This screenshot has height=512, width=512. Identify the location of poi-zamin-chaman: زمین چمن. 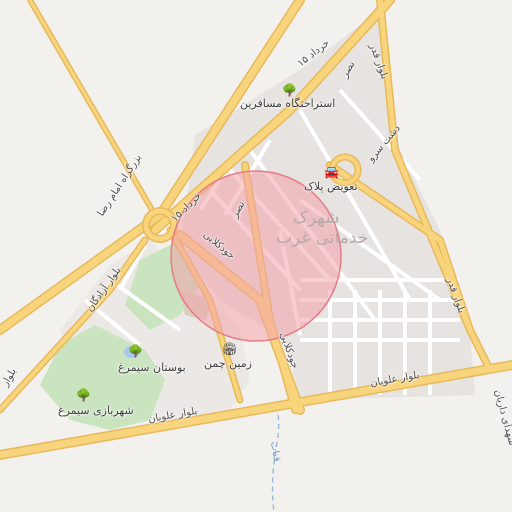
(228, 363).